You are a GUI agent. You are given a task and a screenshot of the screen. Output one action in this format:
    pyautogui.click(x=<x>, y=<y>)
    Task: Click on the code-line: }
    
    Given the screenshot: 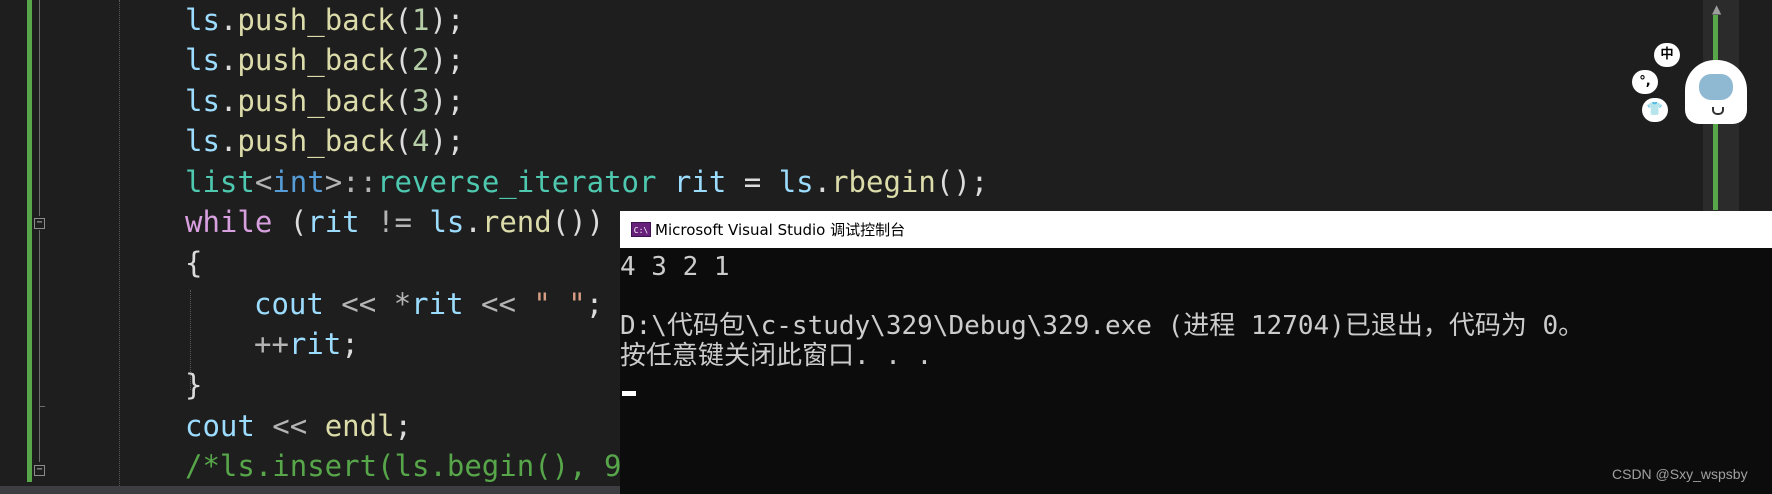 What is the action you would take?
    pyautogui.click(x=193, y=385)
    